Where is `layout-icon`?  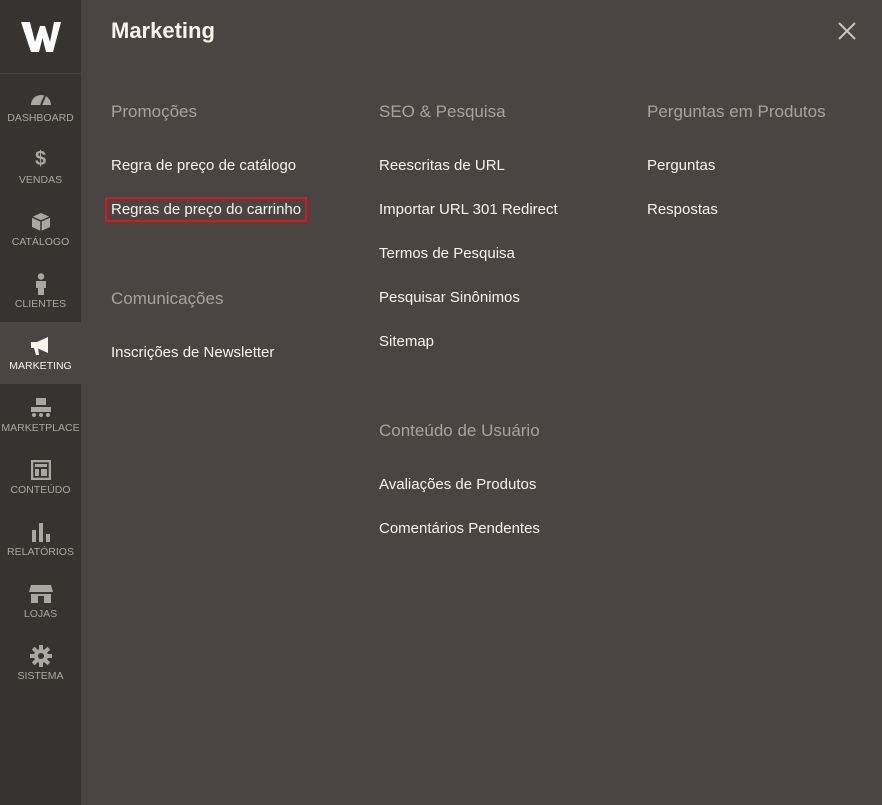 layout-icon is located at coordinates (40, 470).